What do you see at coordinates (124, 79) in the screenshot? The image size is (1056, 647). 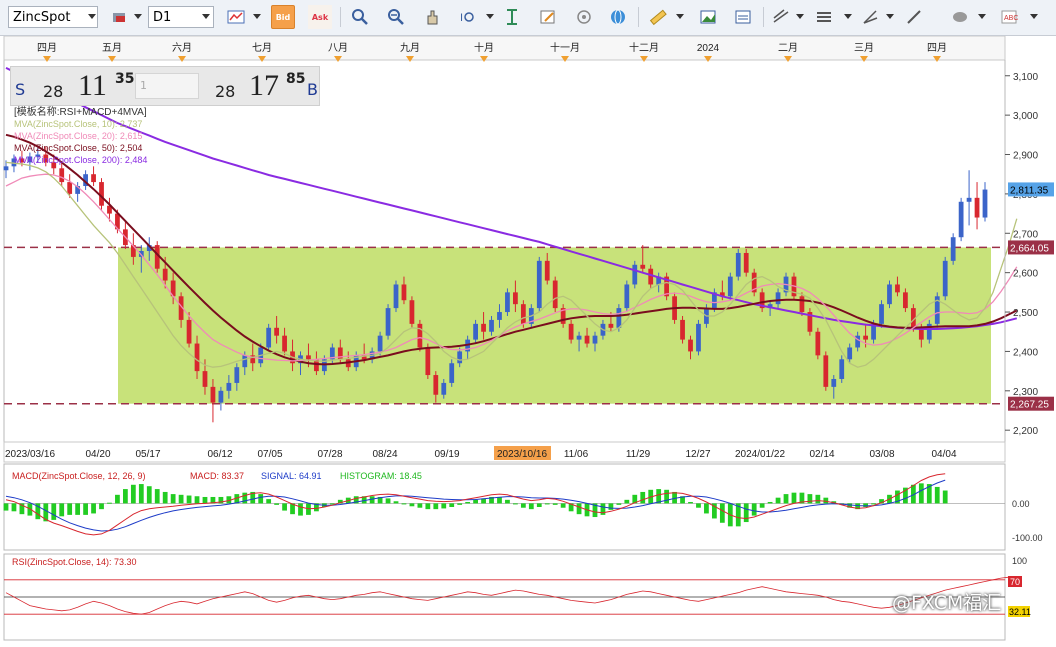 I see `sell-price-pips: 35` at bounding box center [124, 79].